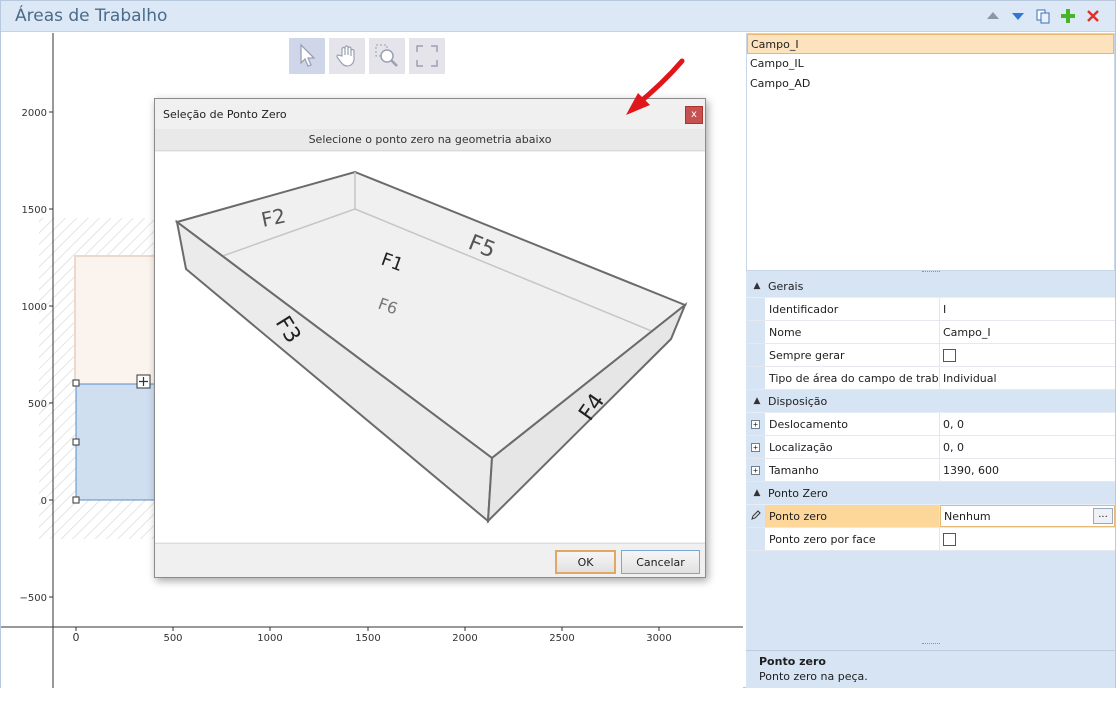  I want to click on list-item: Campo_IL, so click(930, 64).